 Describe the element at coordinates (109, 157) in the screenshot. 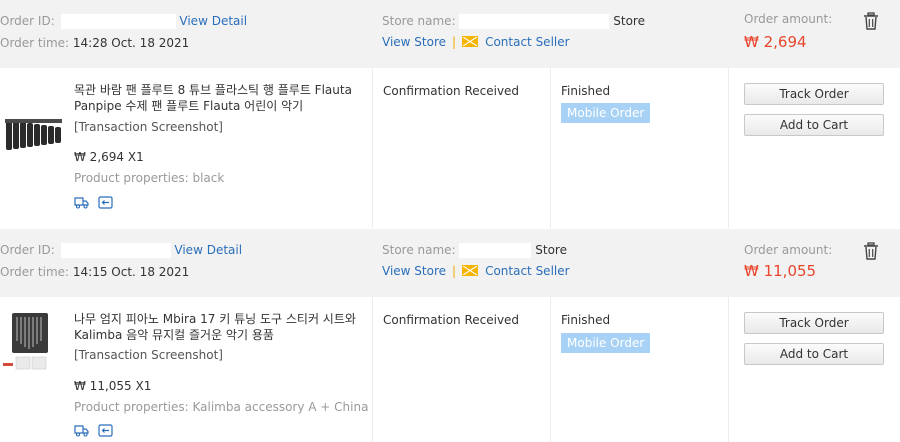

I see `product-price-qty: ₩ 2,694 X1` at that location.